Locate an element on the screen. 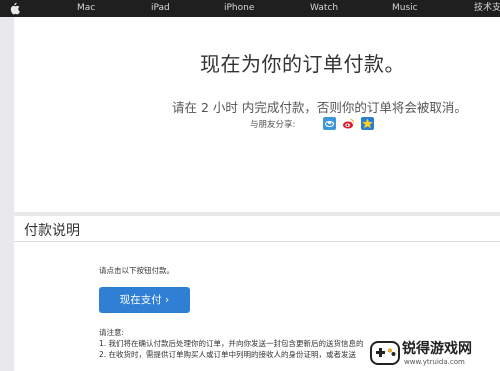 Image resolution: width=500 pixels, height=371 pixels. payment-deadline-notice: 请在 2 小时 内完成付款，否则你的订单将会被取消。 is located at coordinates (319, 107).